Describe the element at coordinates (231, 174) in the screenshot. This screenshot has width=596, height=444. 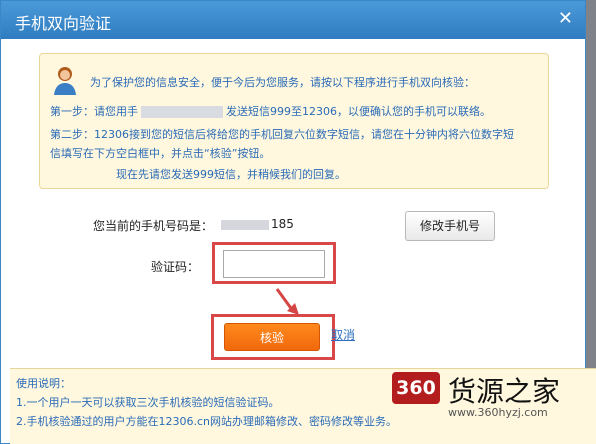
I see `notice-now: 现在先请您发送999短信，并稍候我们的回复。` at that location.